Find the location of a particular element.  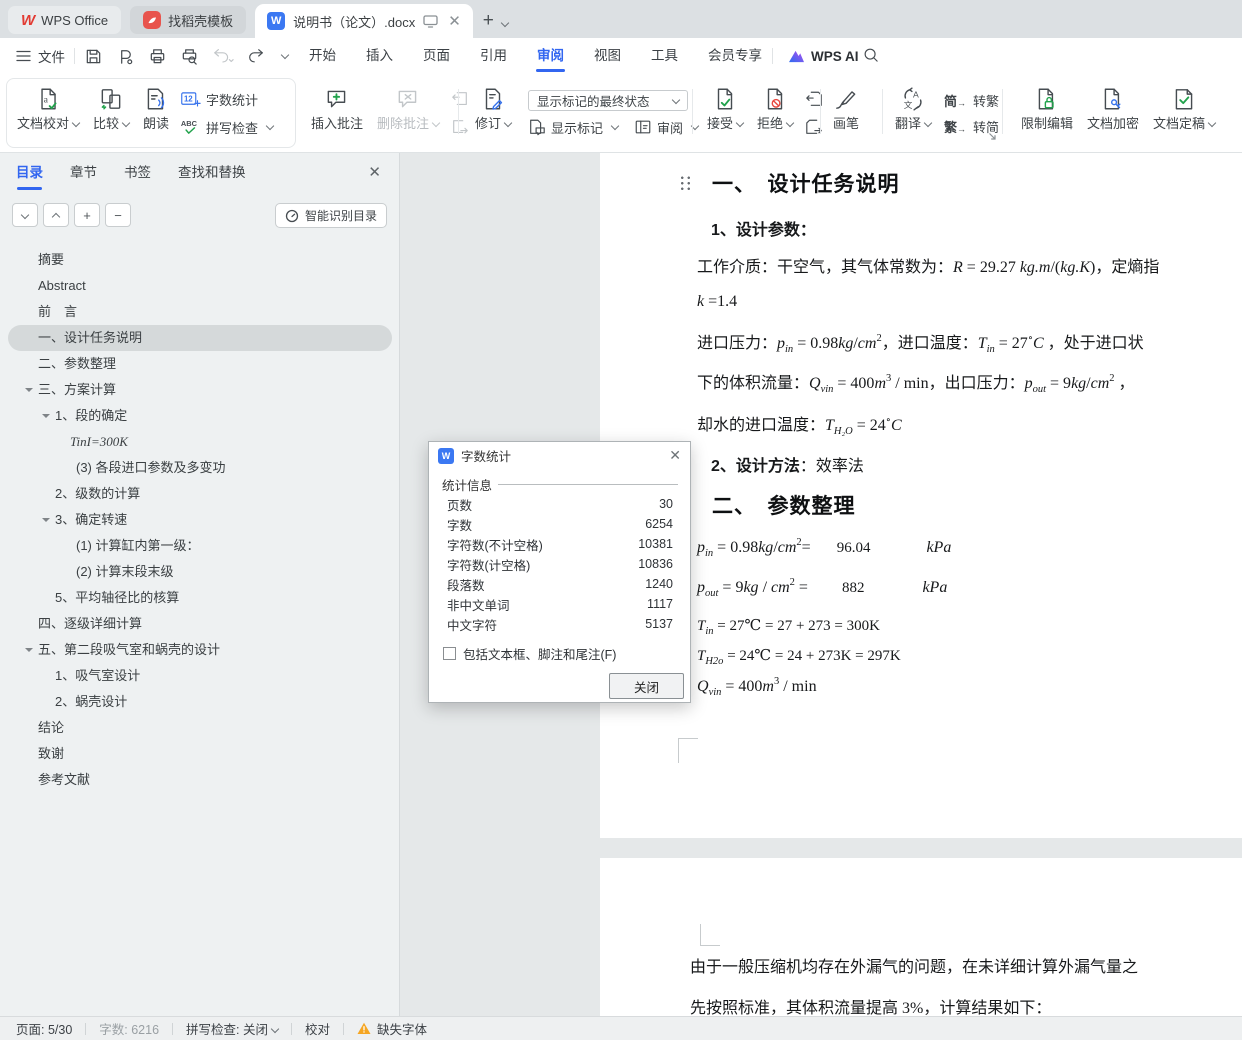

group-expand-icon is located at coordinates (992, 136).